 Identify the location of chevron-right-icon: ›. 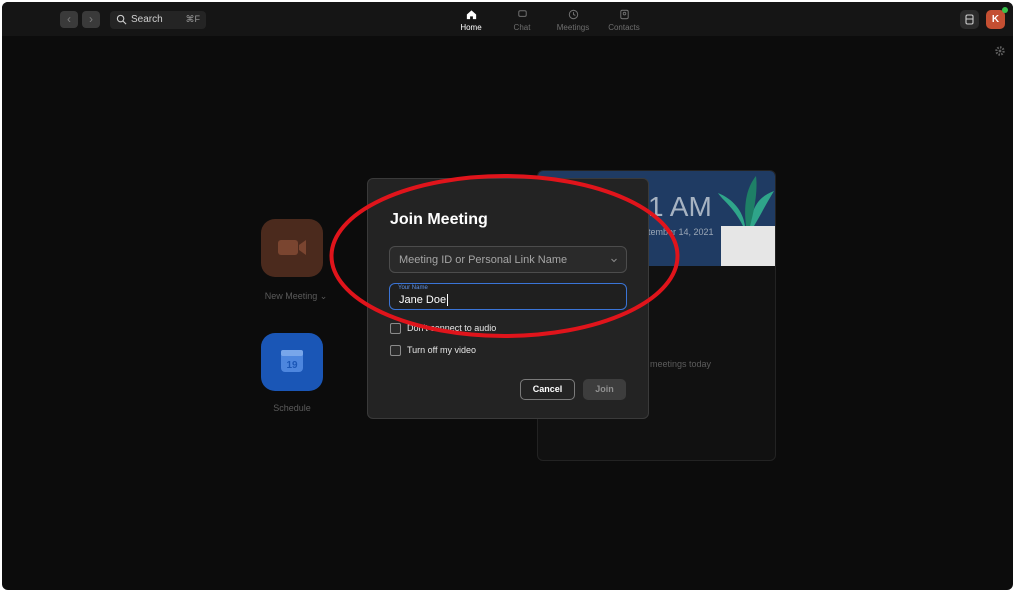
(91, 19).